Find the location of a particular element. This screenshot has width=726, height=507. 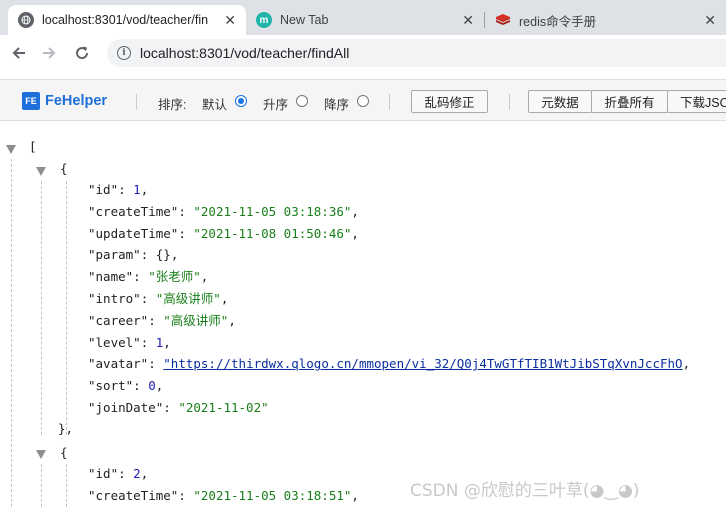

json-value: "高级讲师" is located at coordinates (196, 320).